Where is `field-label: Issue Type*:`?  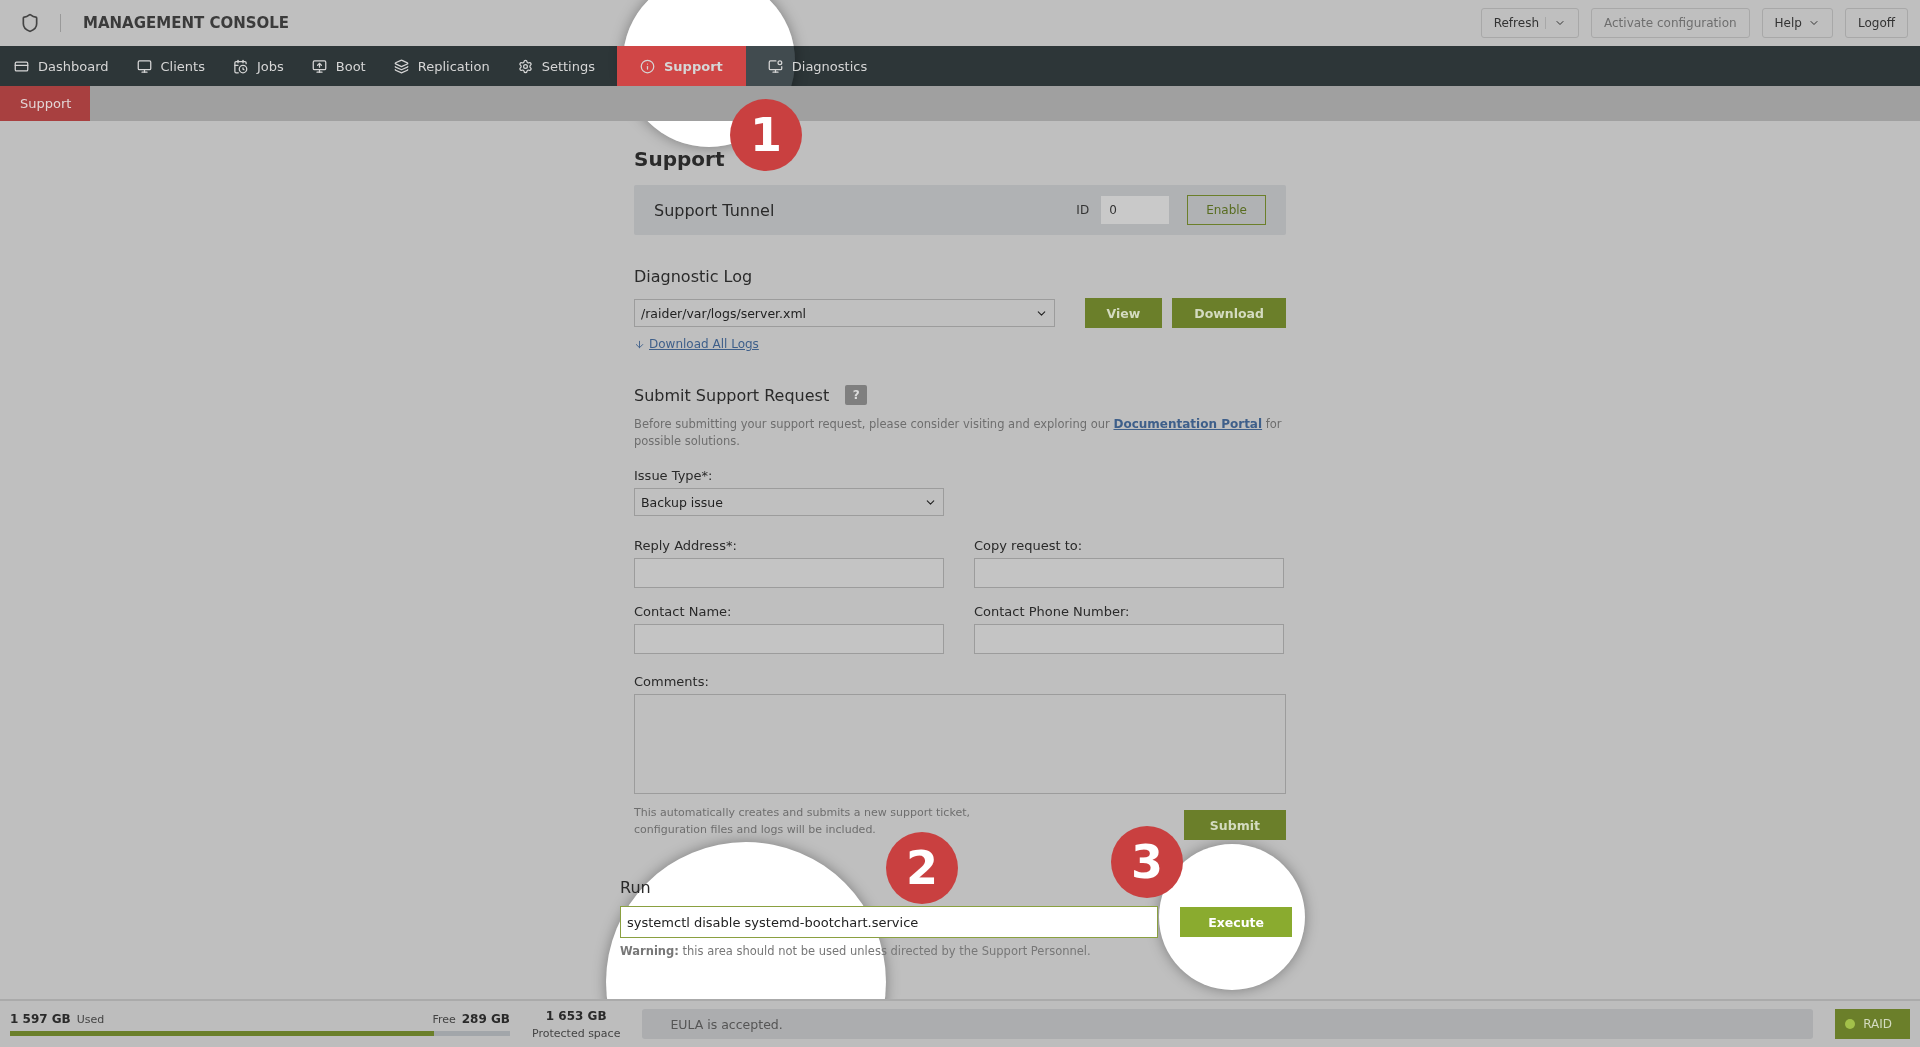 field-label: Issue Type*: is located at coordinates (674, 475).